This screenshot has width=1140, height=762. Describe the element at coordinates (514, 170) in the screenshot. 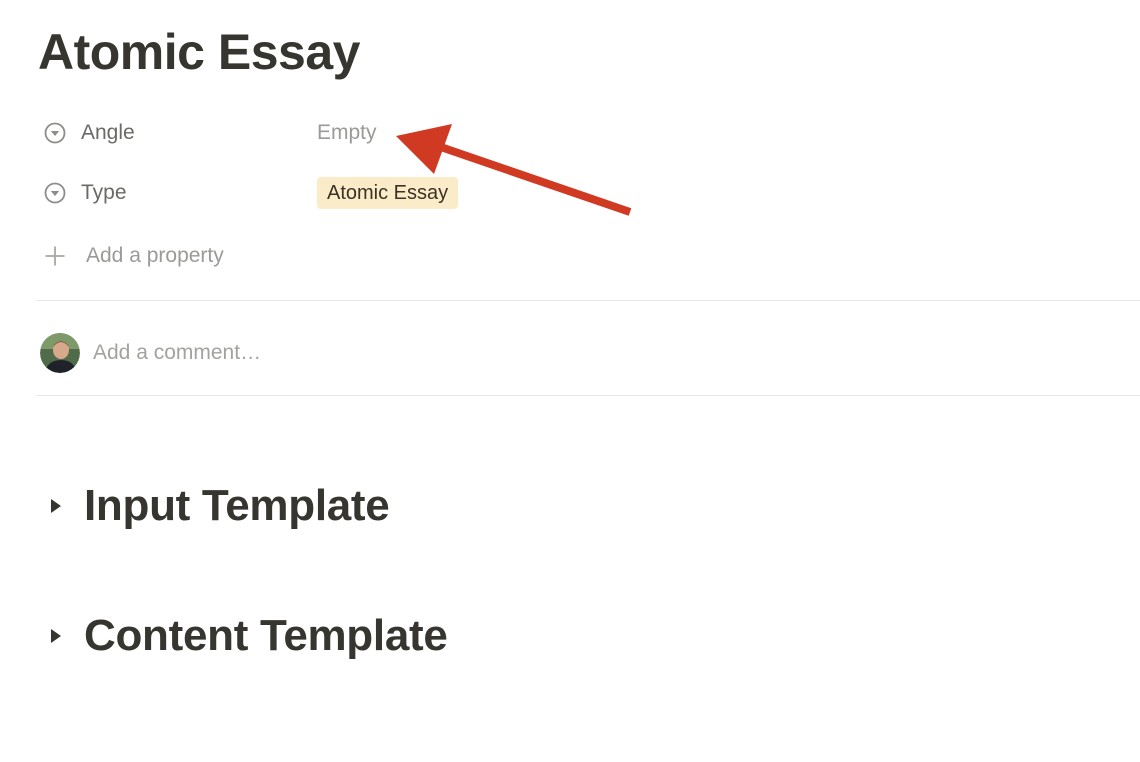

I see `annotation-arrow-icon` at that location.